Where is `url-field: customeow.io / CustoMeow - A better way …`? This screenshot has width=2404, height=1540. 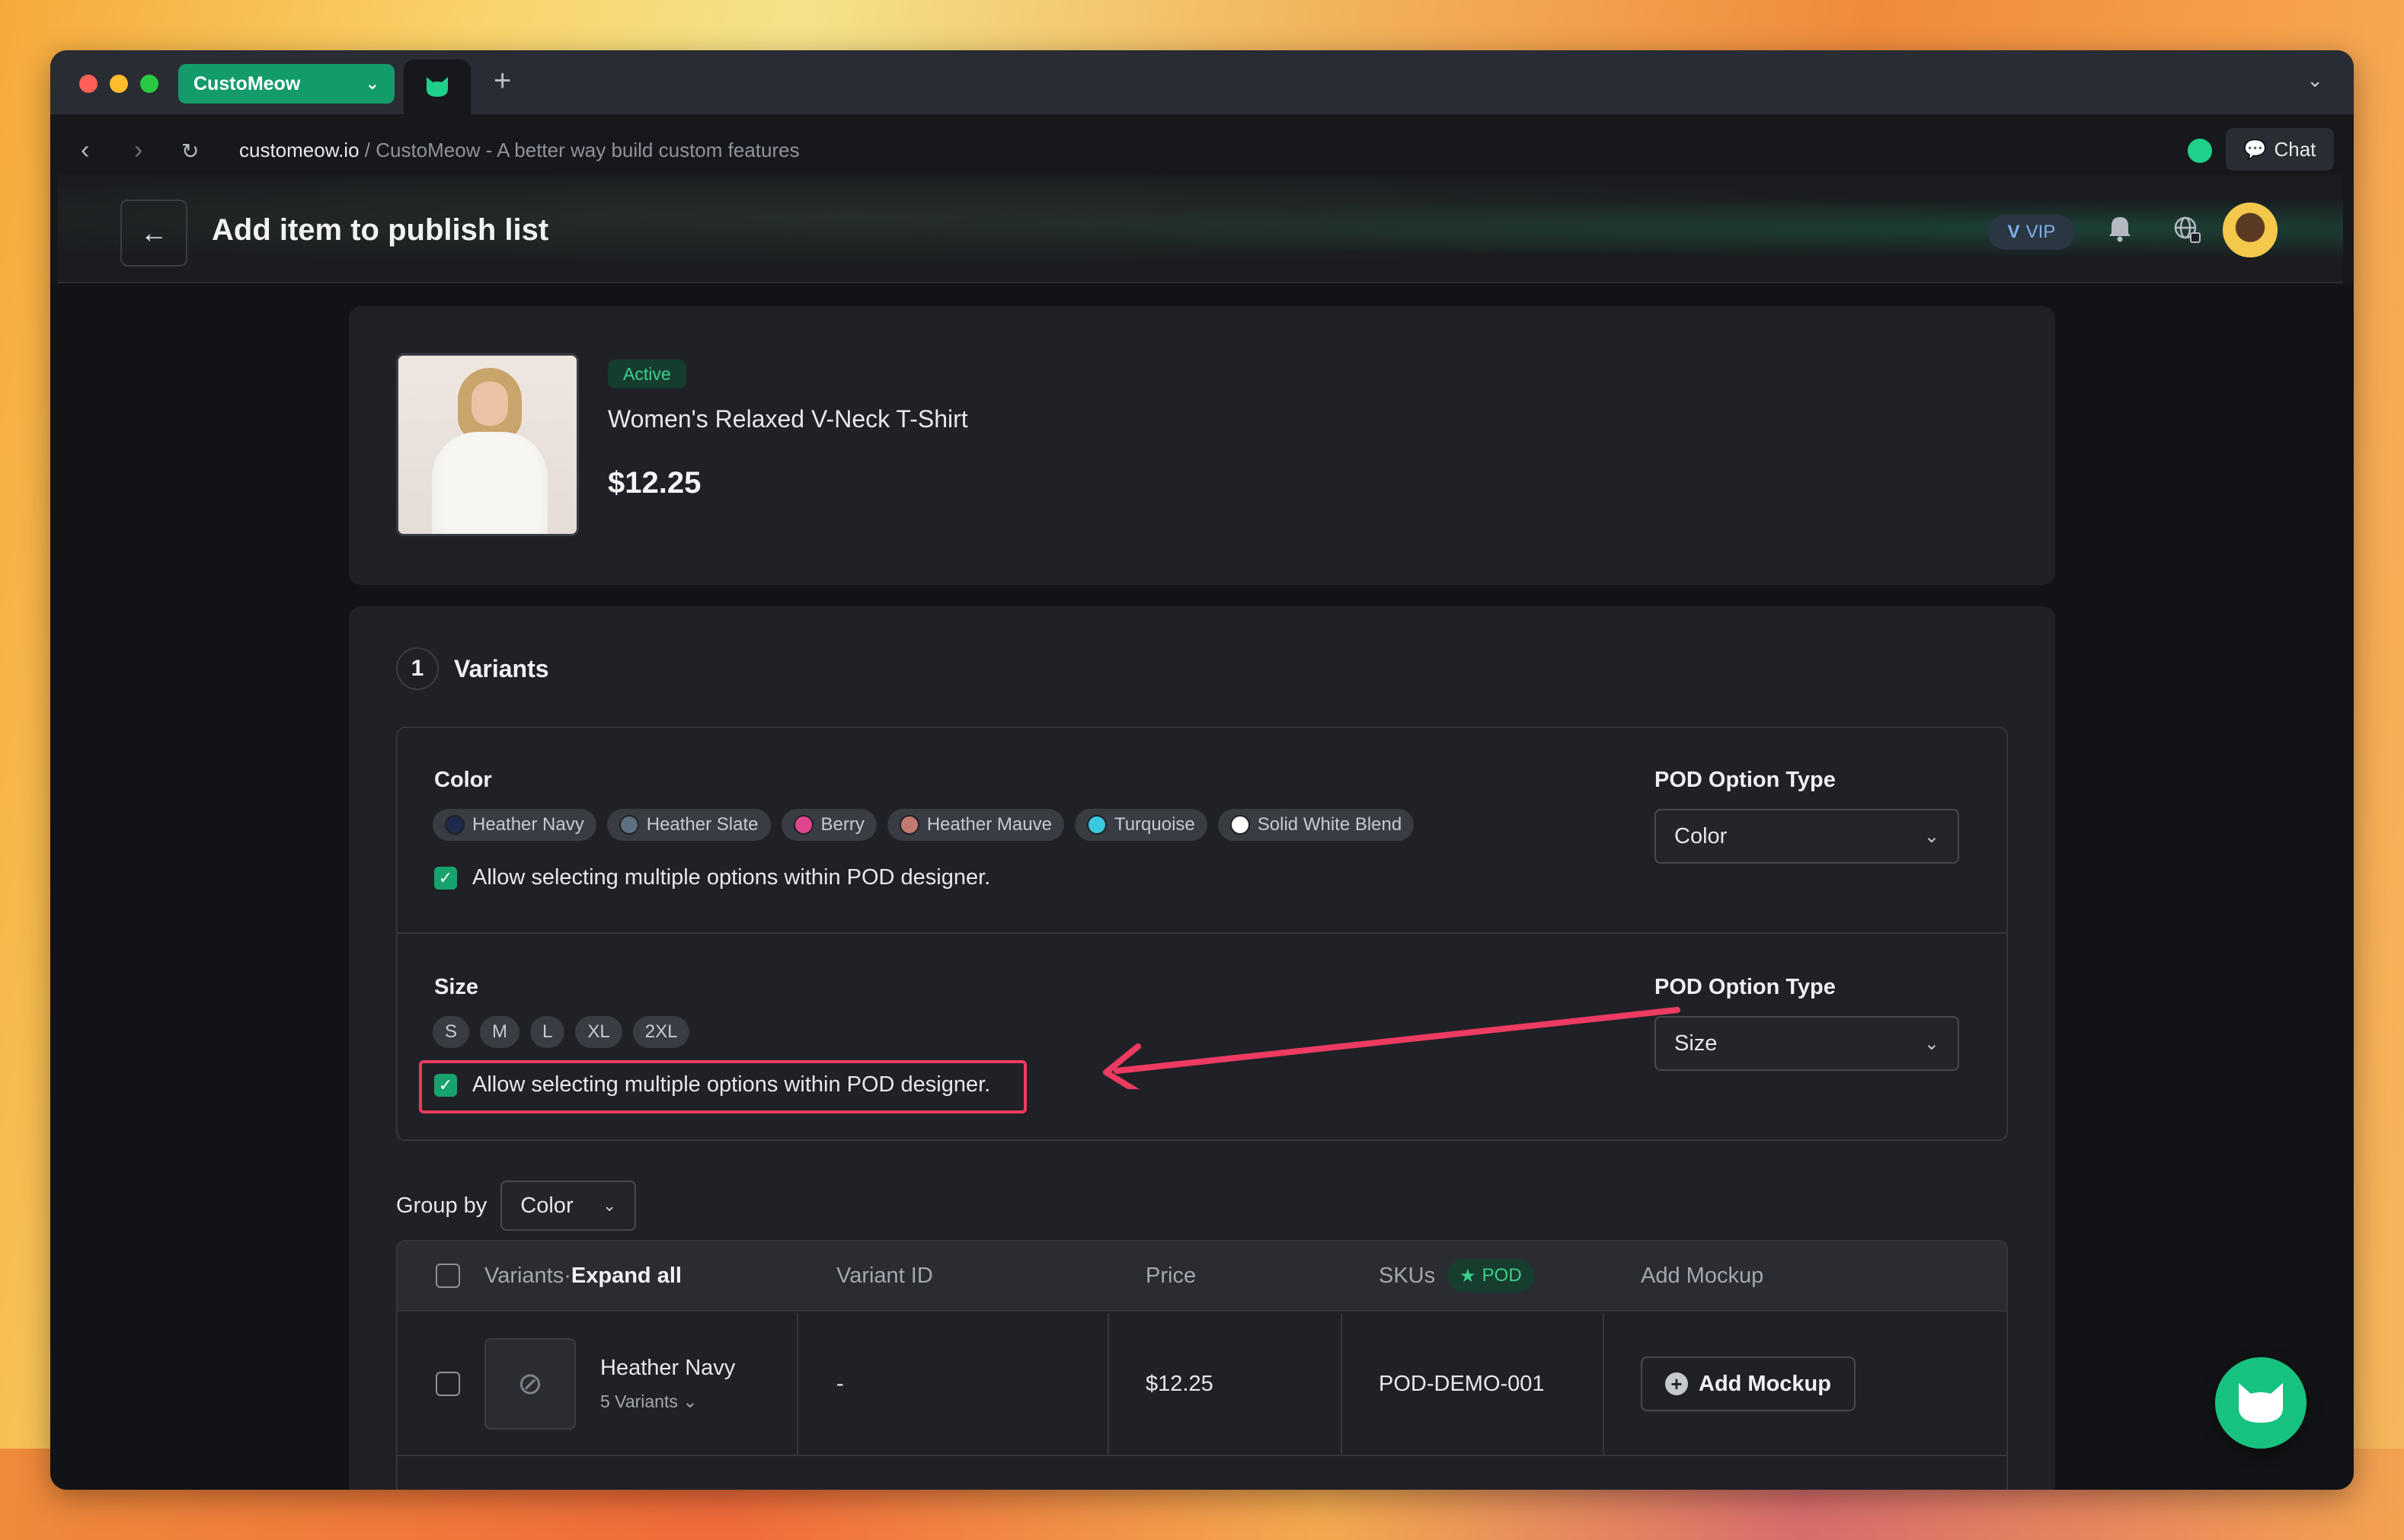
url-field: customeow.io / CustoMeow - A better way … is located at coordinates (519, 150).